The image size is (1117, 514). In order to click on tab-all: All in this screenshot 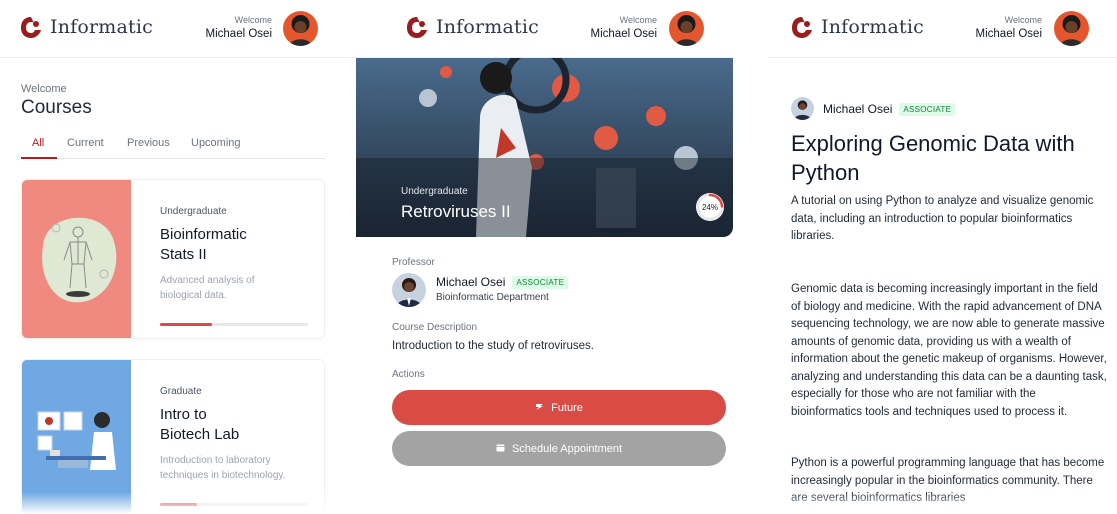, I will do `click(38, 143)`.